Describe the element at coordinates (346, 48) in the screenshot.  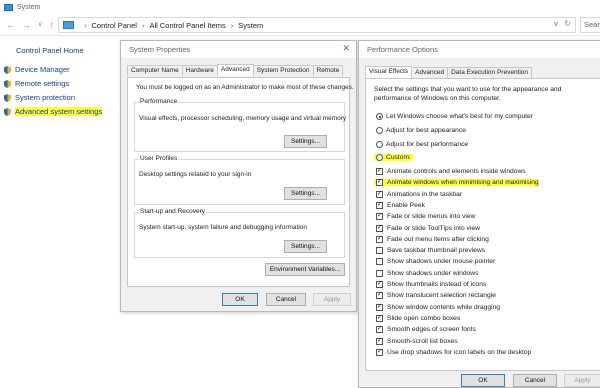
I see `close-icon: ✕` at that location.